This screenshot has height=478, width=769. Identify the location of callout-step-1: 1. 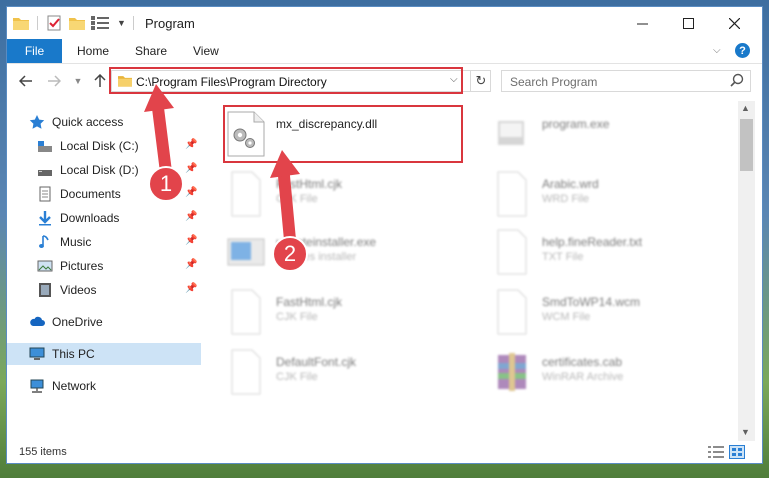
(166, 184).